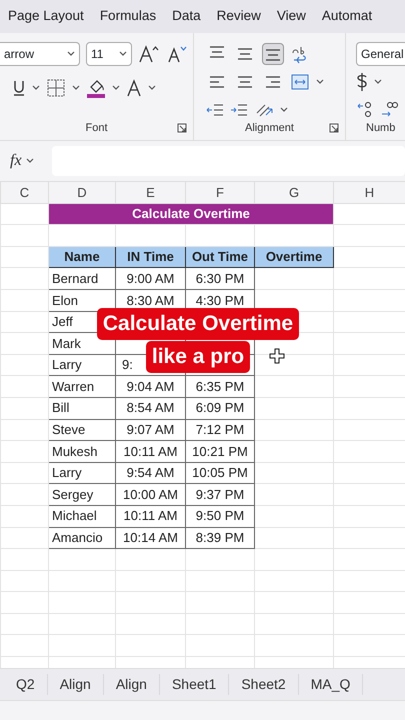  What do you see at coordinates (220, 495) in the screenshot?
I see `table-cell: 9:37 PM` at bounding box center [220, 495].